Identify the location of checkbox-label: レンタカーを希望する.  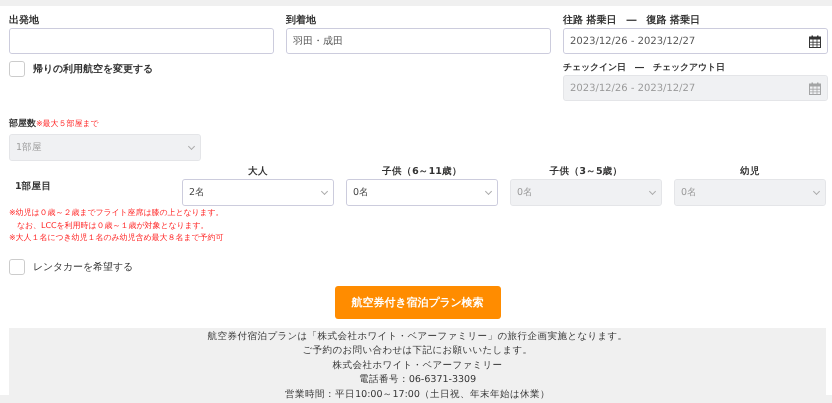
(83, 267).